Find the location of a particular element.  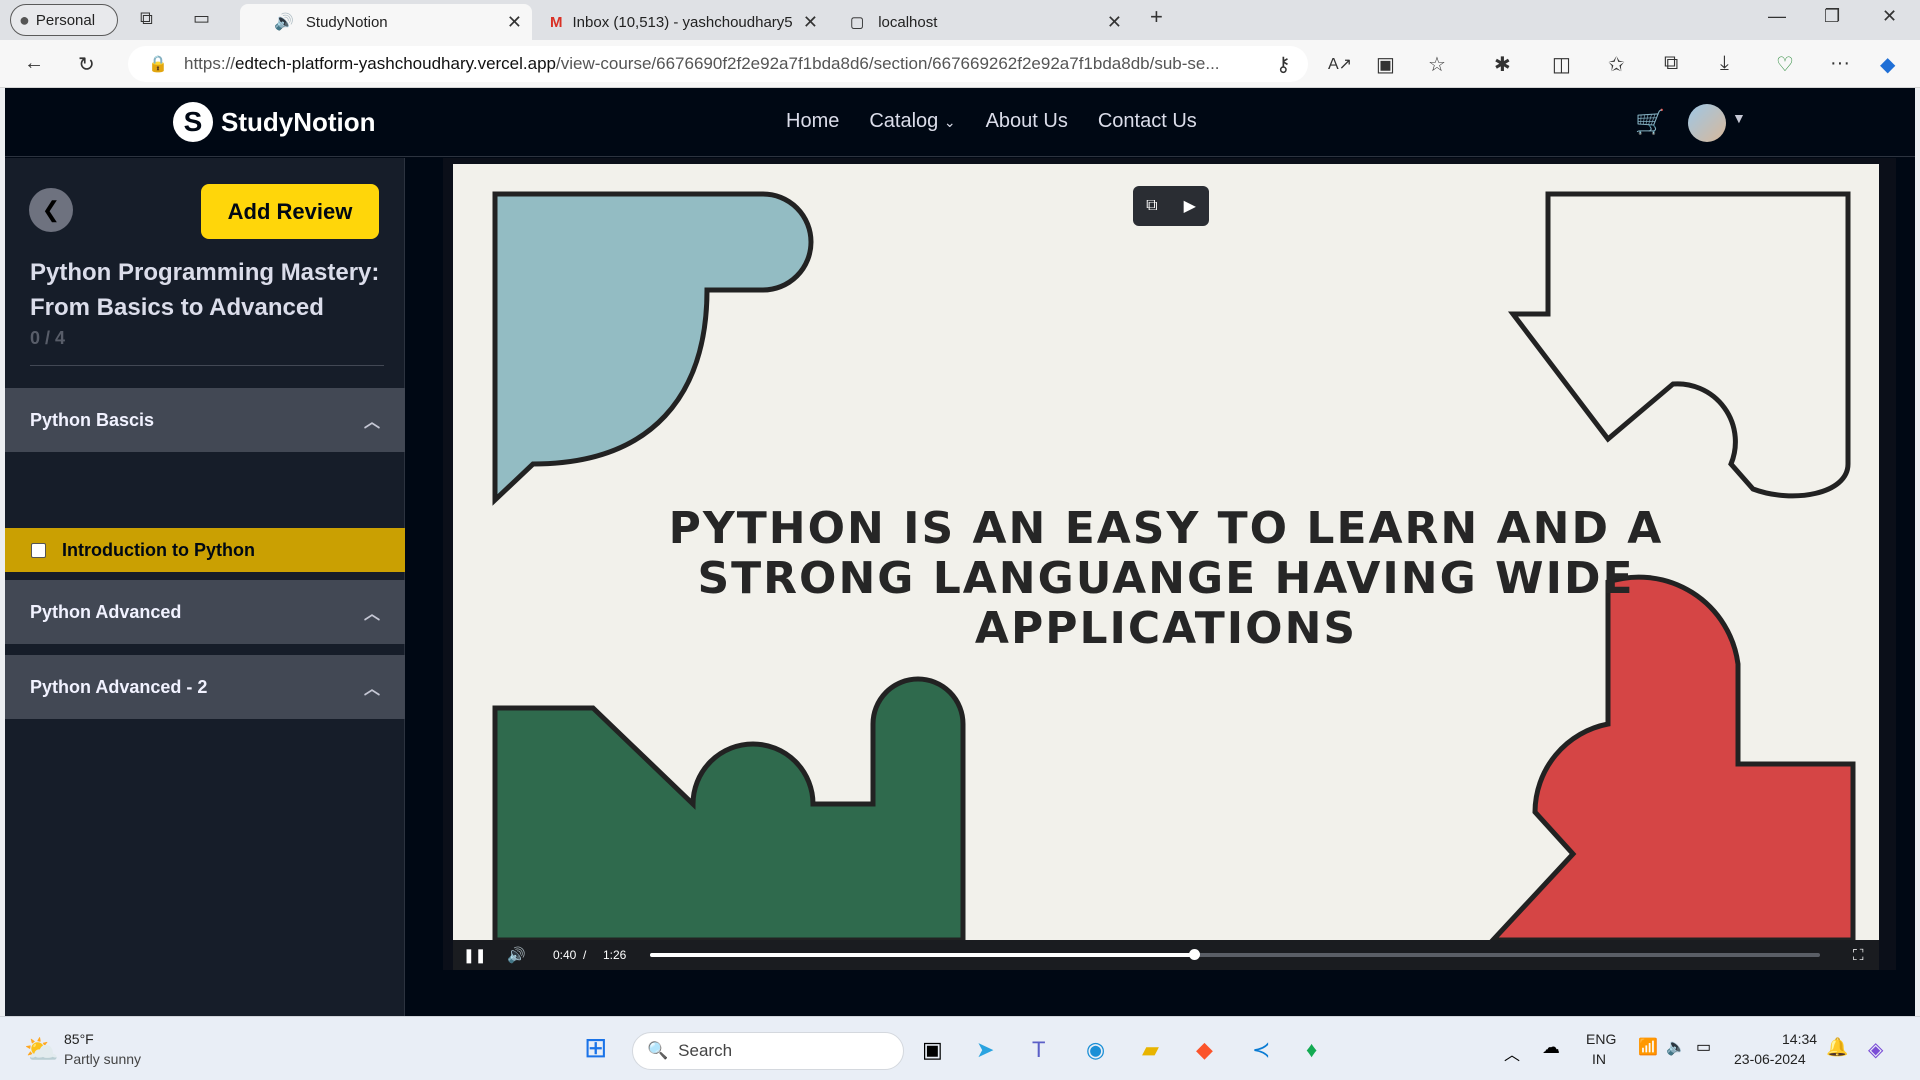

tab-studynotion: 🔊 StudyNotion ✕ is located at coordinates (386, 22).